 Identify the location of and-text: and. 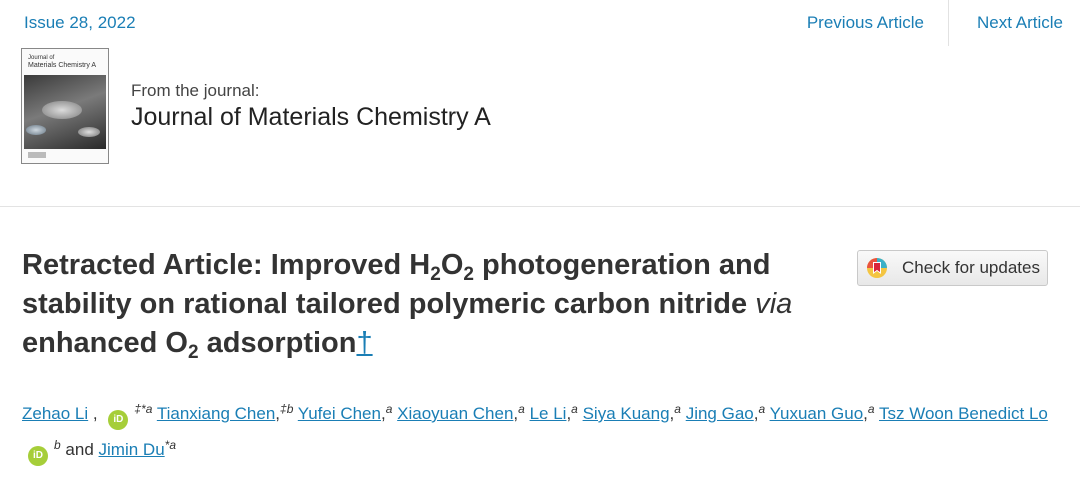
(79, 449).